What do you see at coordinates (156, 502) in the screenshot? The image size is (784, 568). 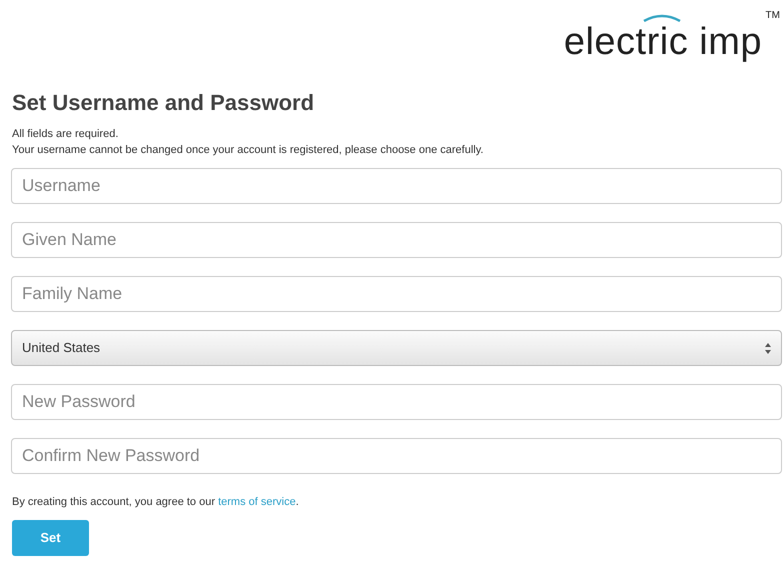 I see `agreement-text: By creating this account, you agree to our terms of service.` at bounding box center [156, 502].